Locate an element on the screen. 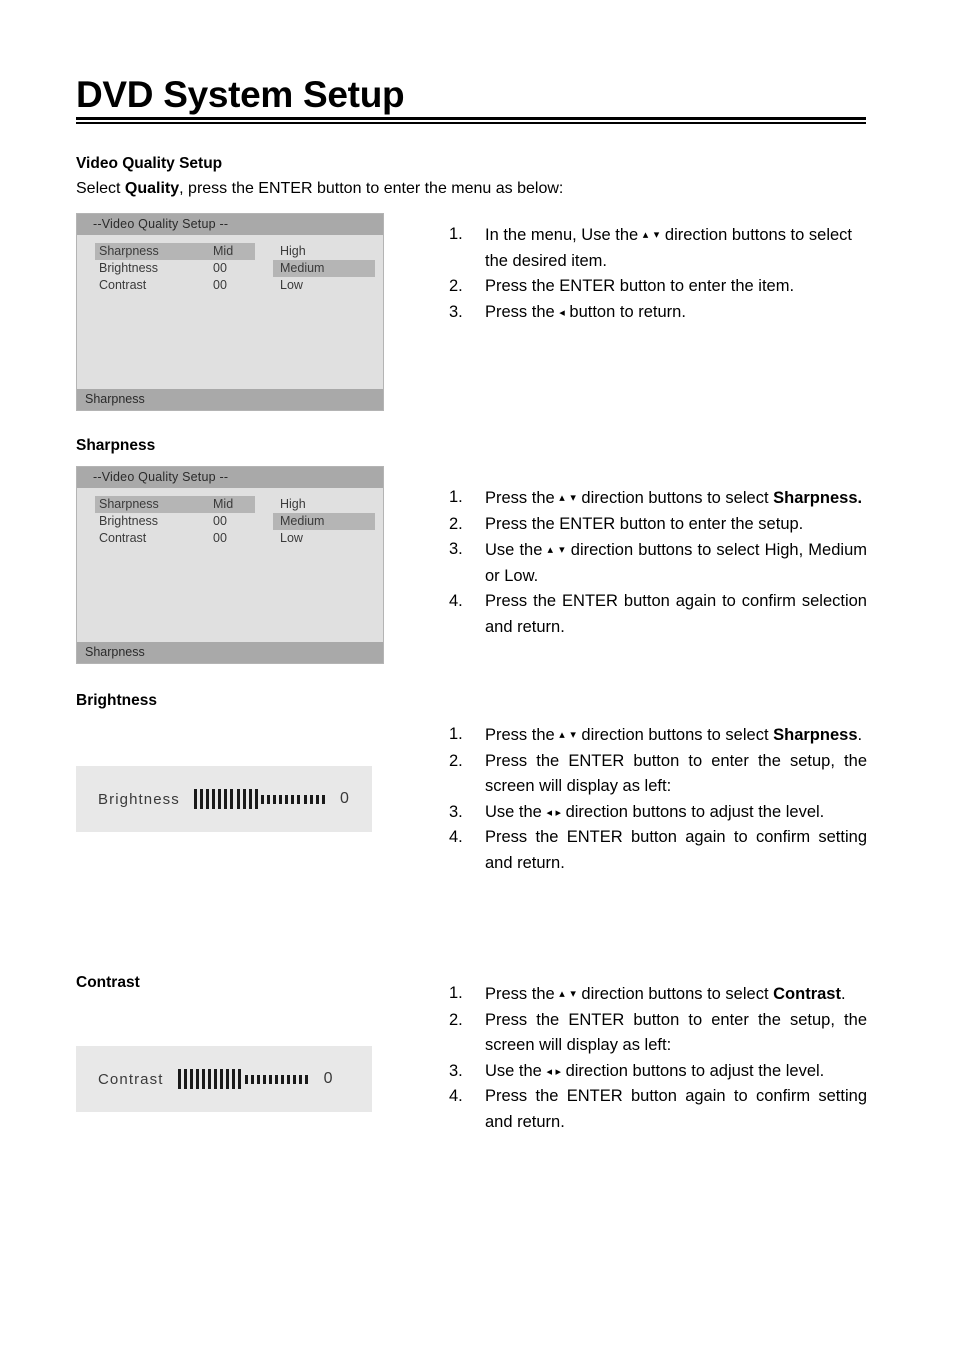 This screenshot has height=1347, width=954. heading-brightness: Brightness is located at coordinates (116, 700).